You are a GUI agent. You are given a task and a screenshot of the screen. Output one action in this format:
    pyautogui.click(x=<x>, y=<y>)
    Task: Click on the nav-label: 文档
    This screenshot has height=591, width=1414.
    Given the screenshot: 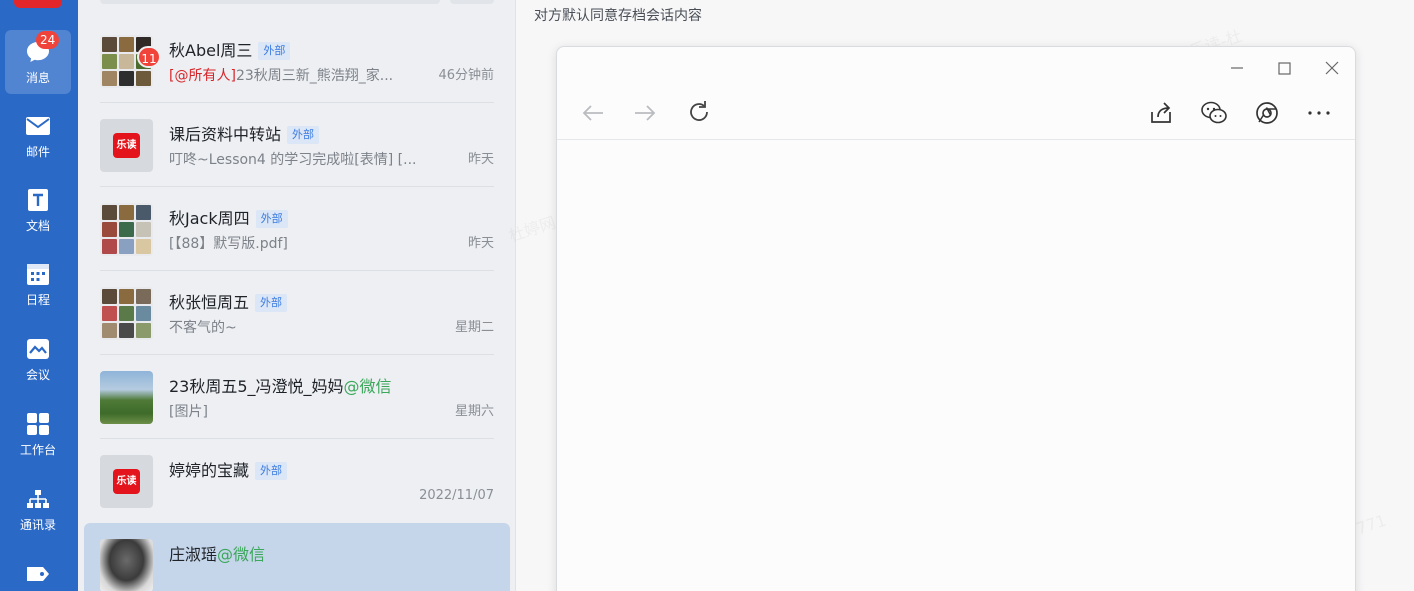 What is the action you would take?
    pyautogui.click(x=37, y=226)
    